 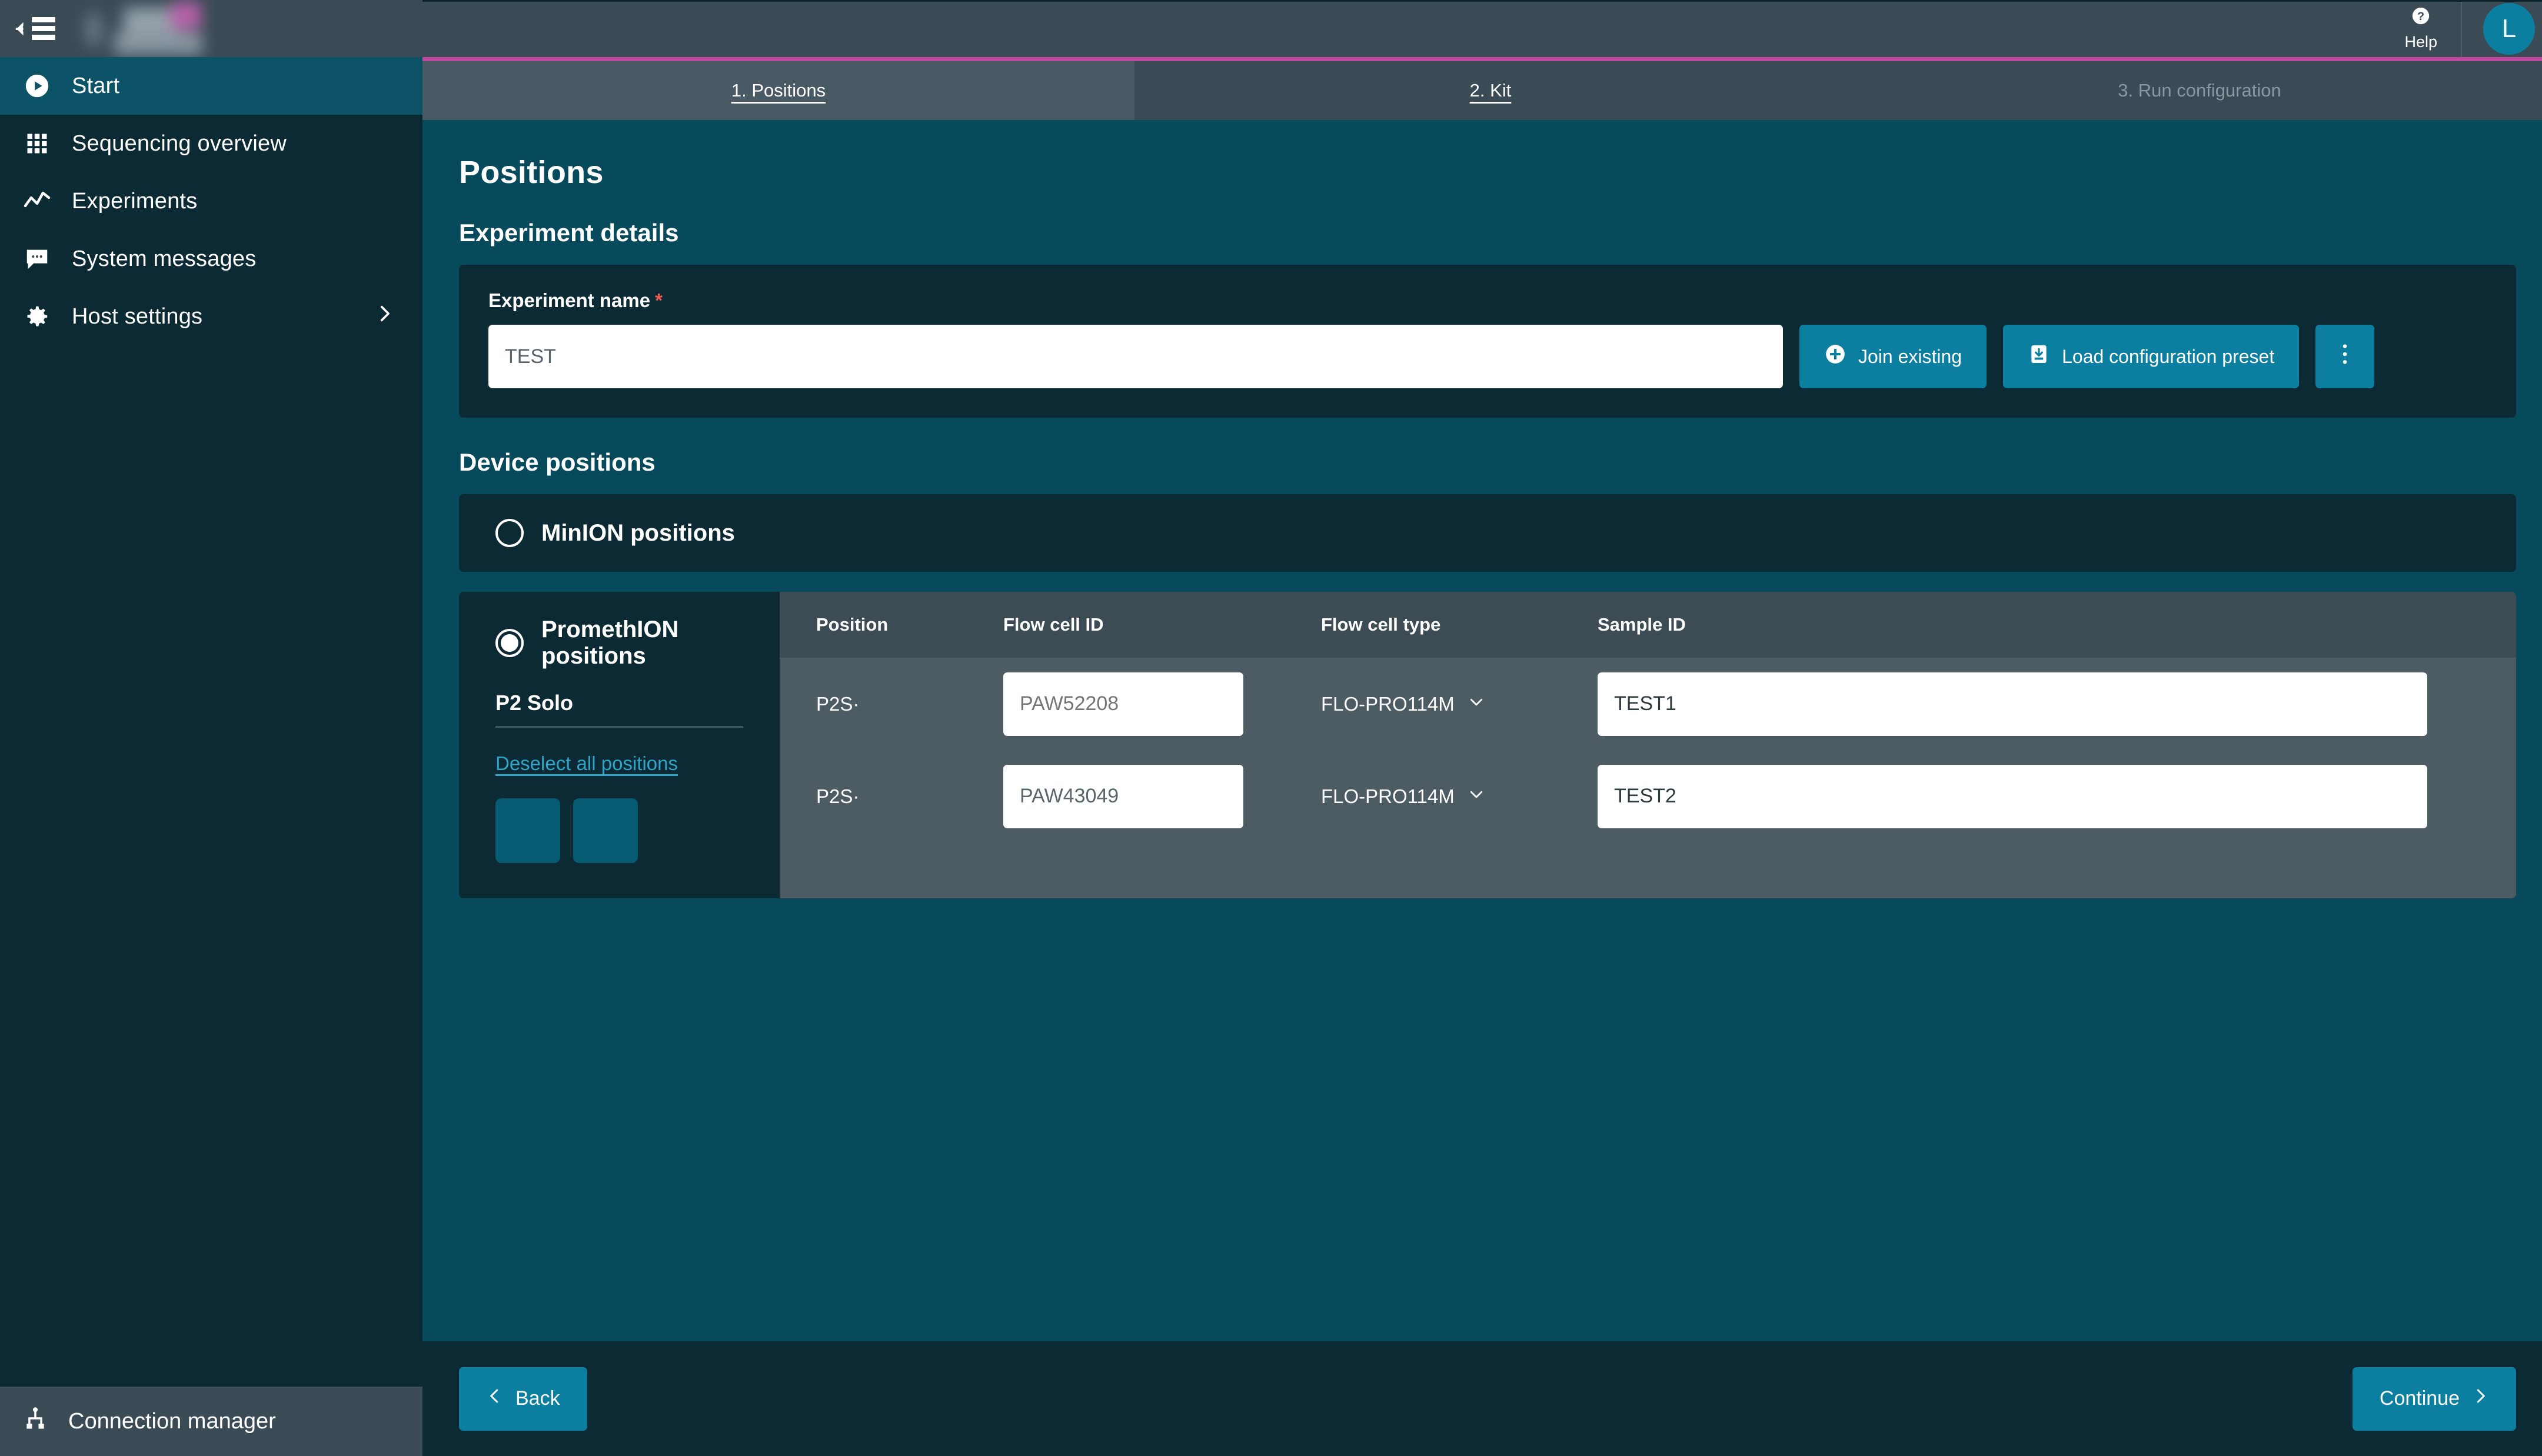 What do you see at coordinates (211, 86) in the screenshot?
I see `sidebar-item-start: Start` at bounding box center [211, 86].